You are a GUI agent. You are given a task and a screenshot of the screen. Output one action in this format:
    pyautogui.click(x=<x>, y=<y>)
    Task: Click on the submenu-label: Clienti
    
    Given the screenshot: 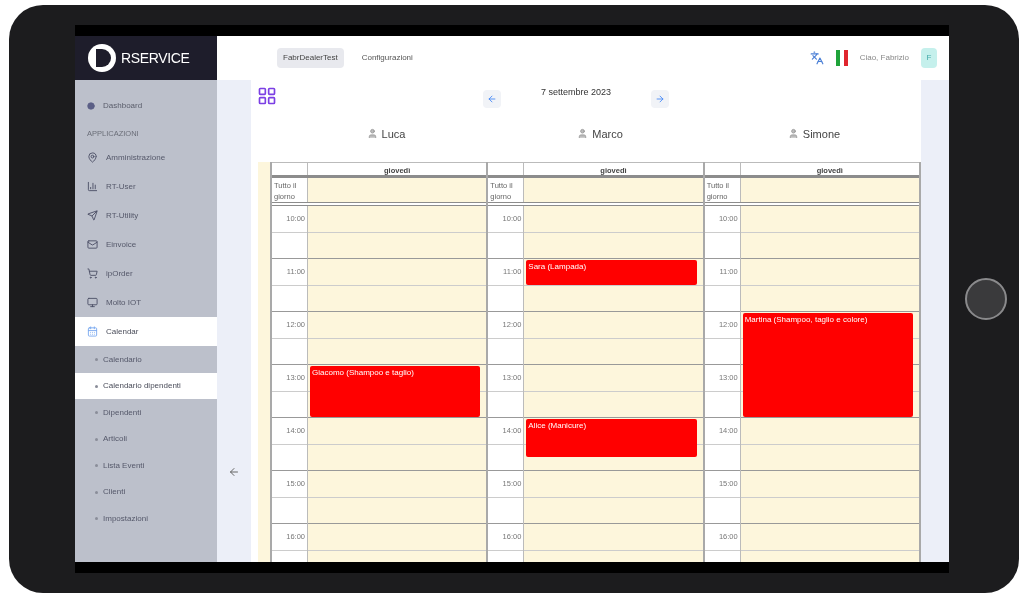 What is the action you would take?
    pyautogui.click(x=114, y=492)
    